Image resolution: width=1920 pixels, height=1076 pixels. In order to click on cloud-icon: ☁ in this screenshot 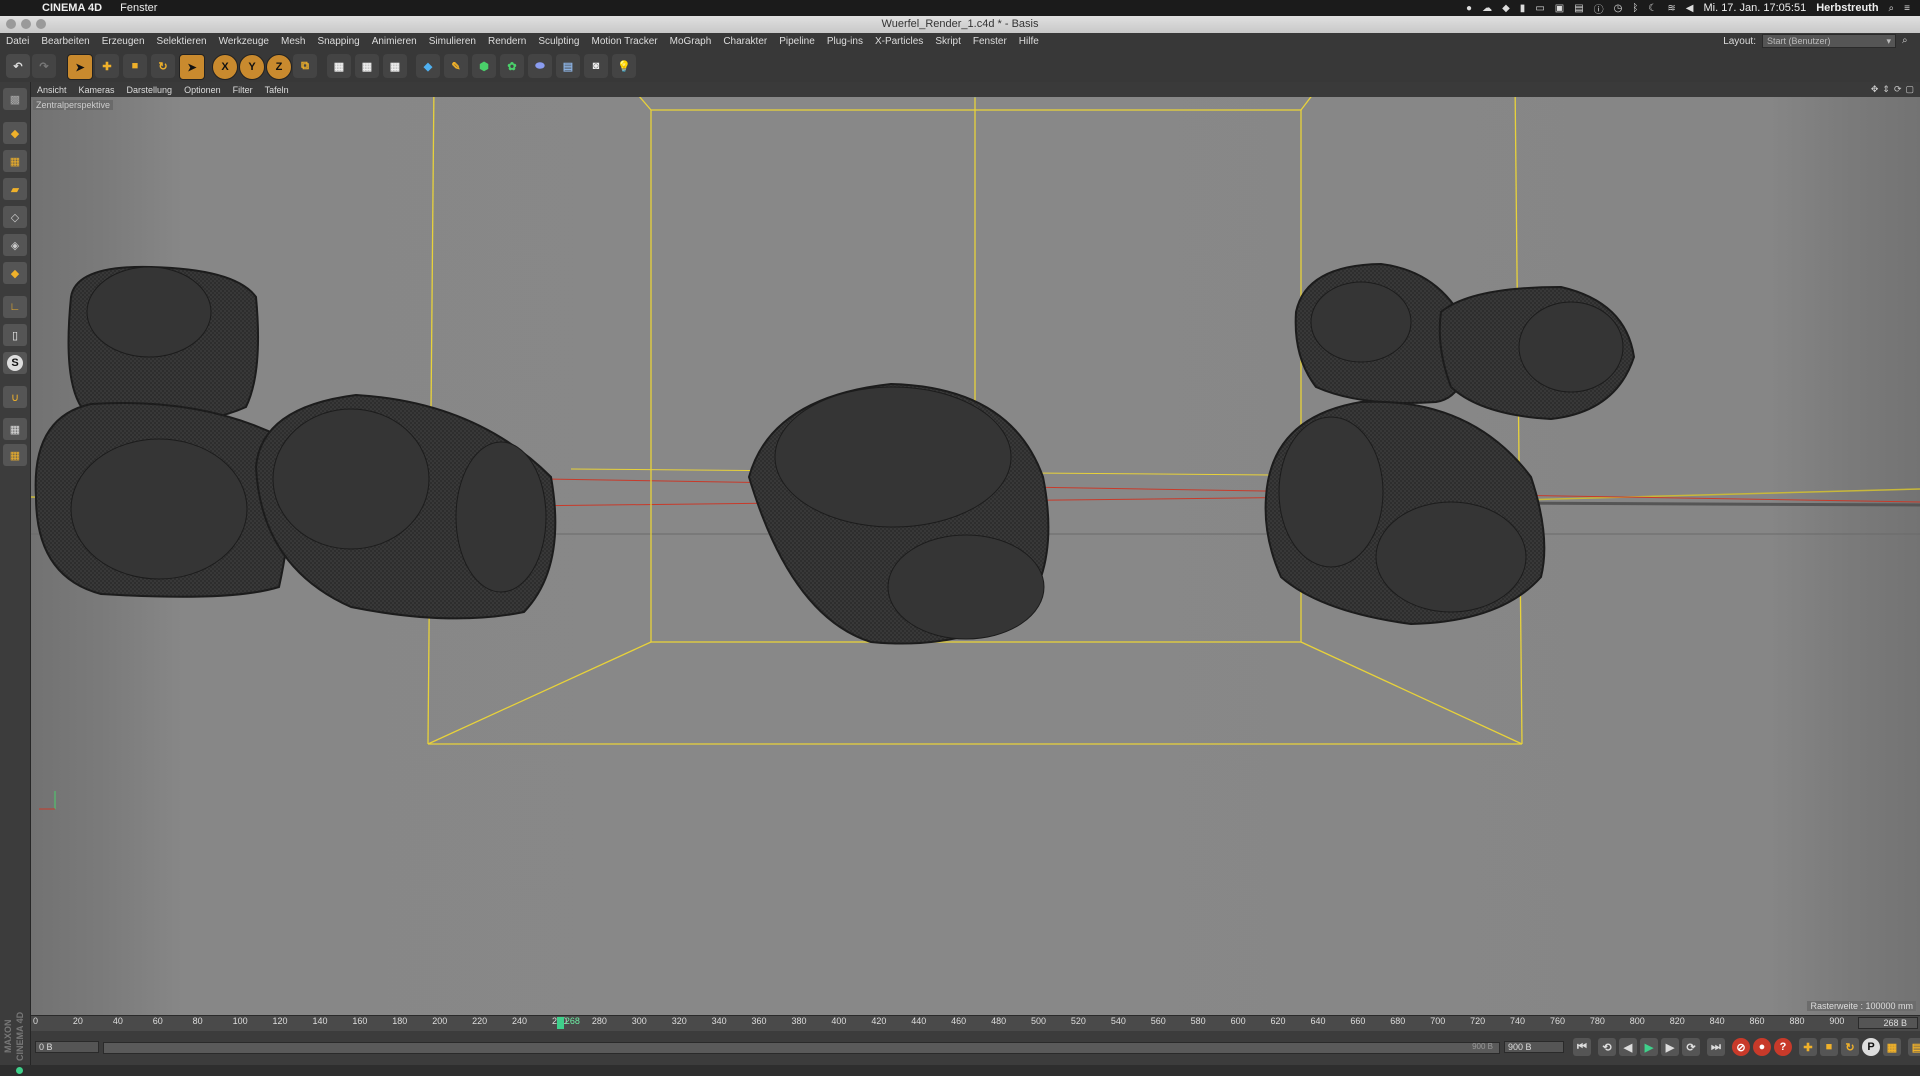, I will do `click(1487, 8)`.